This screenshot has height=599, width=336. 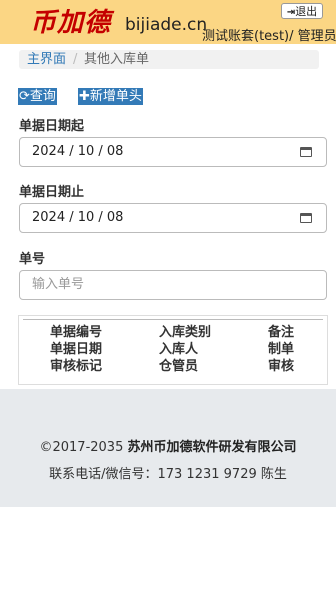 I want to click on brand-logo: 币加德, so click(x=71, y=23).